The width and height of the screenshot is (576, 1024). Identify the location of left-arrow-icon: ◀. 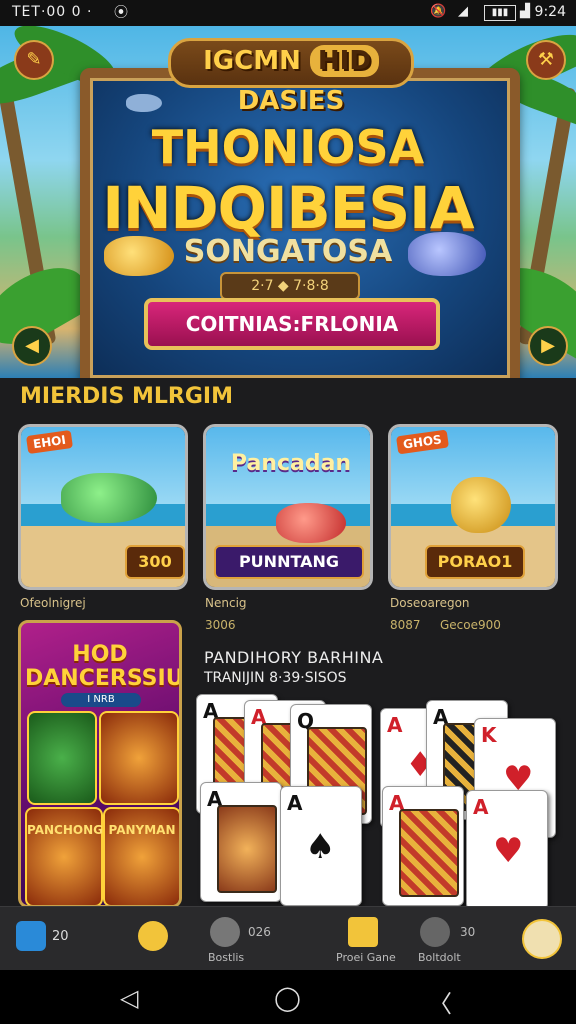
(32, 346).